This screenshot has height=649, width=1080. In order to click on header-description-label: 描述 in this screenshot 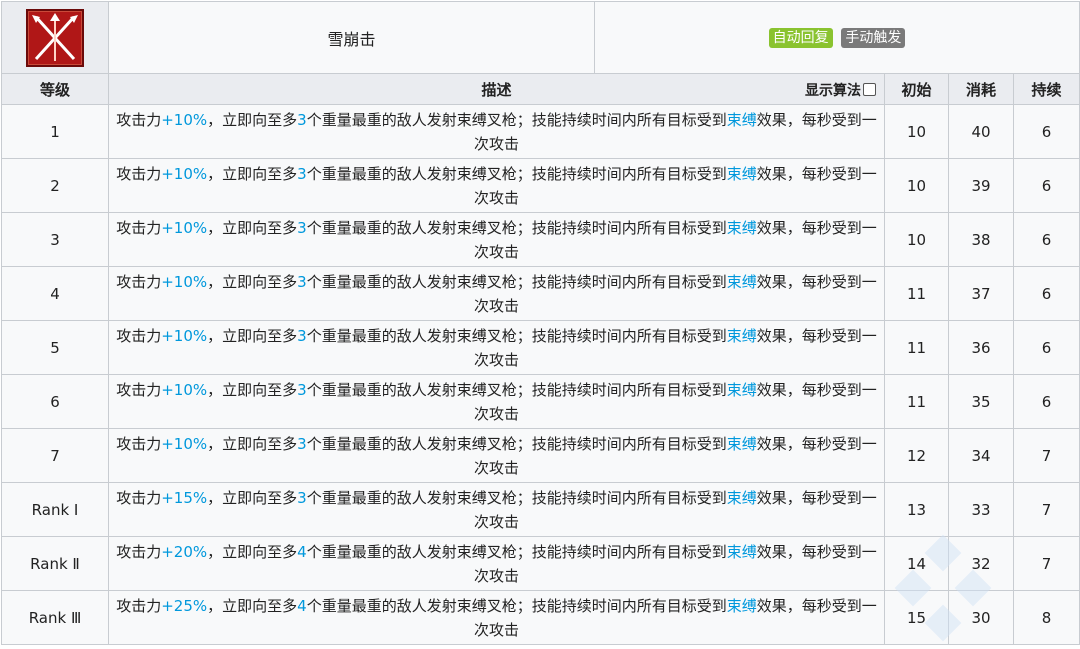, I will do `click(496, 89)`.